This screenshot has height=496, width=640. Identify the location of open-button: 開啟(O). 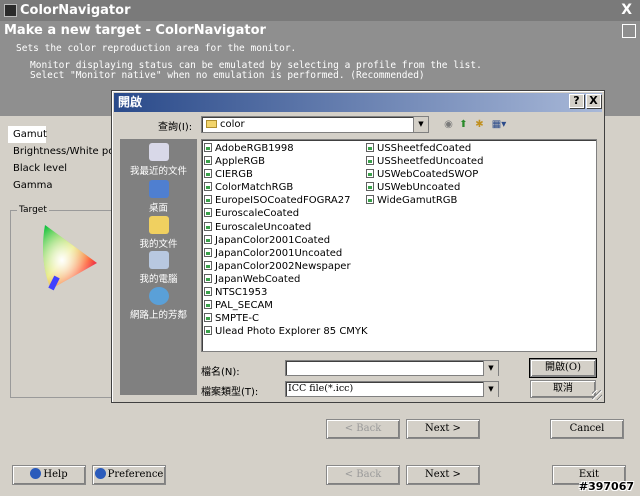
(563, 368).